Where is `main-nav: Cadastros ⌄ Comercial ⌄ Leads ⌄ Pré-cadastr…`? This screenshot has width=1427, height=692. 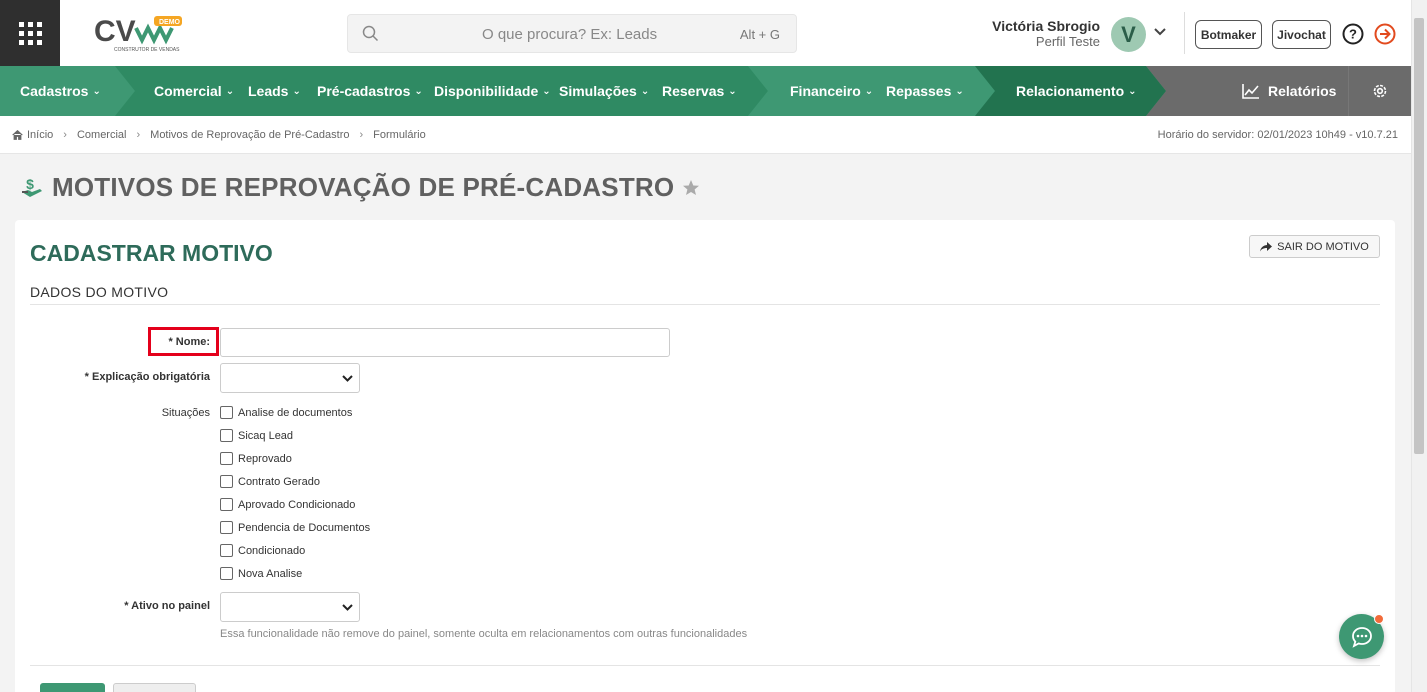 main-nav: Cadastros ⌄ Comercial ⌄ Leads ⌄ Pré-cadastr… is located at coordinates (705, 91).